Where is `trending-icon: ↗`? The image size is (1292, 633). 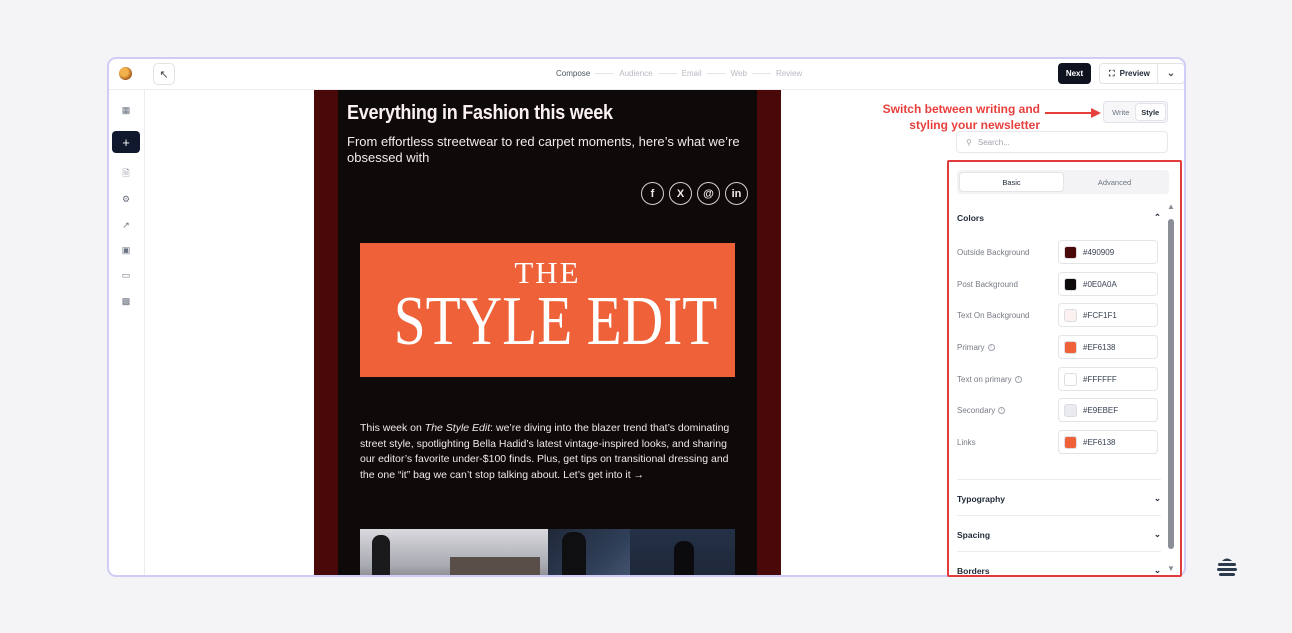
trending-icon: ↗ is located at coordinates (126, 225).